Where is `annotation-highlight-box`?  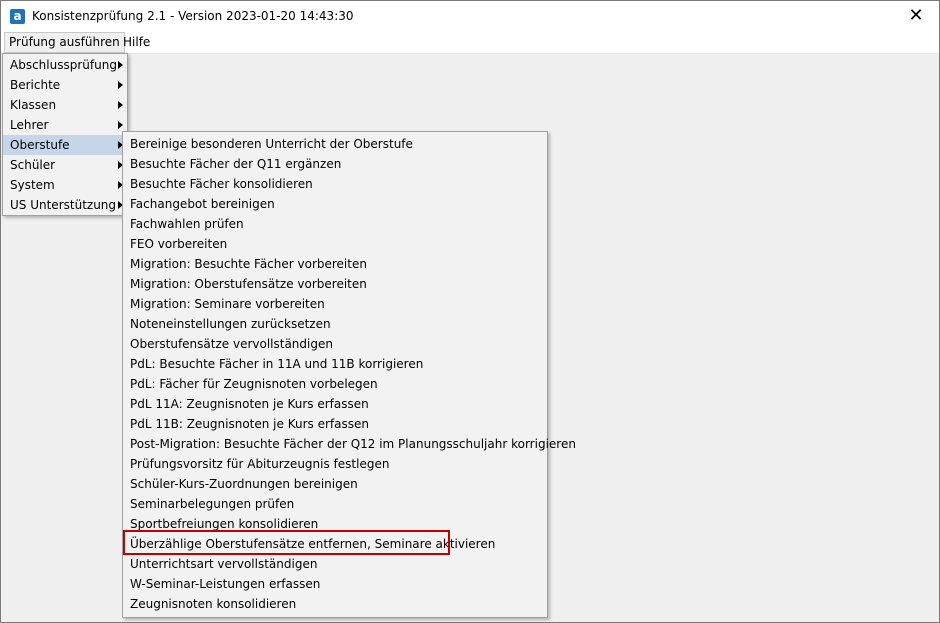
annotation-highlight-box is located at coordinates (286, 542).